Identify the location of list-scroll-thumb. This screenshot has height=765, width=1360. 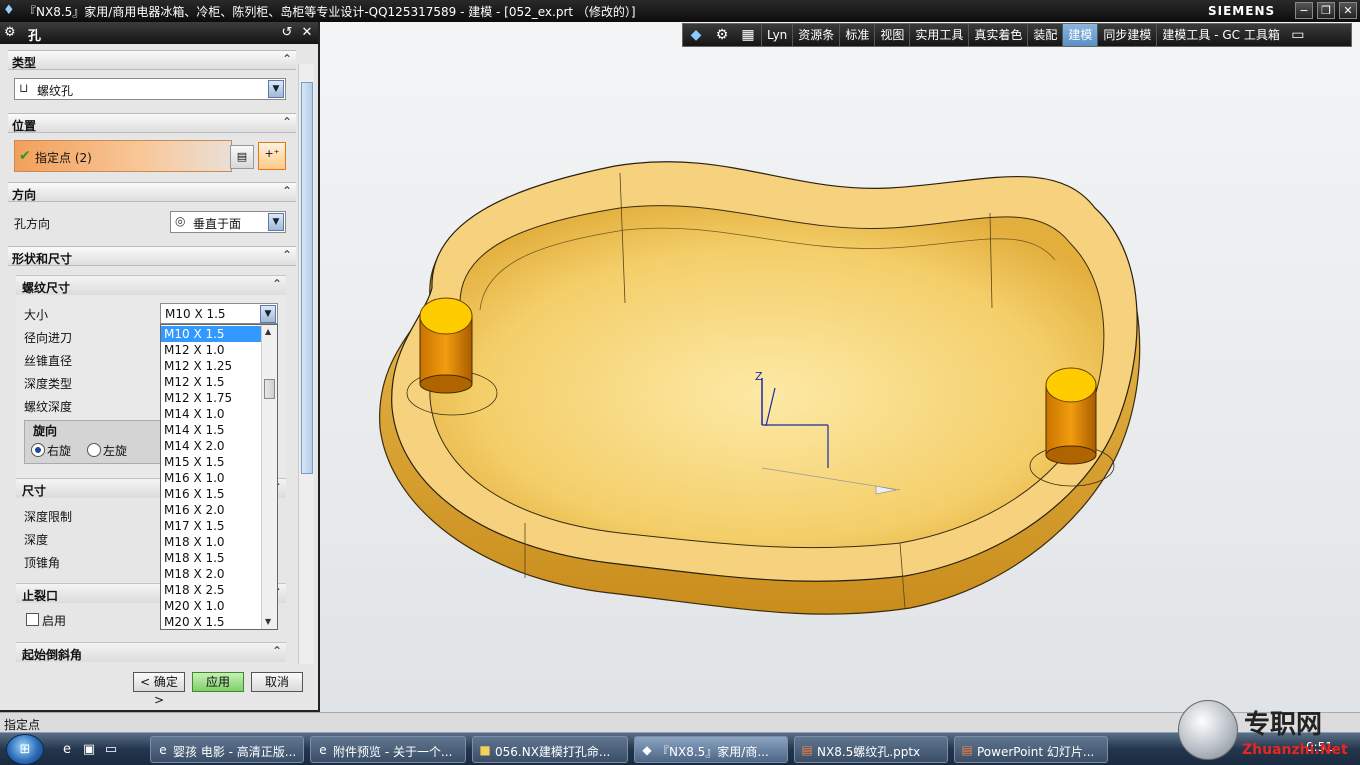
(269, 389).